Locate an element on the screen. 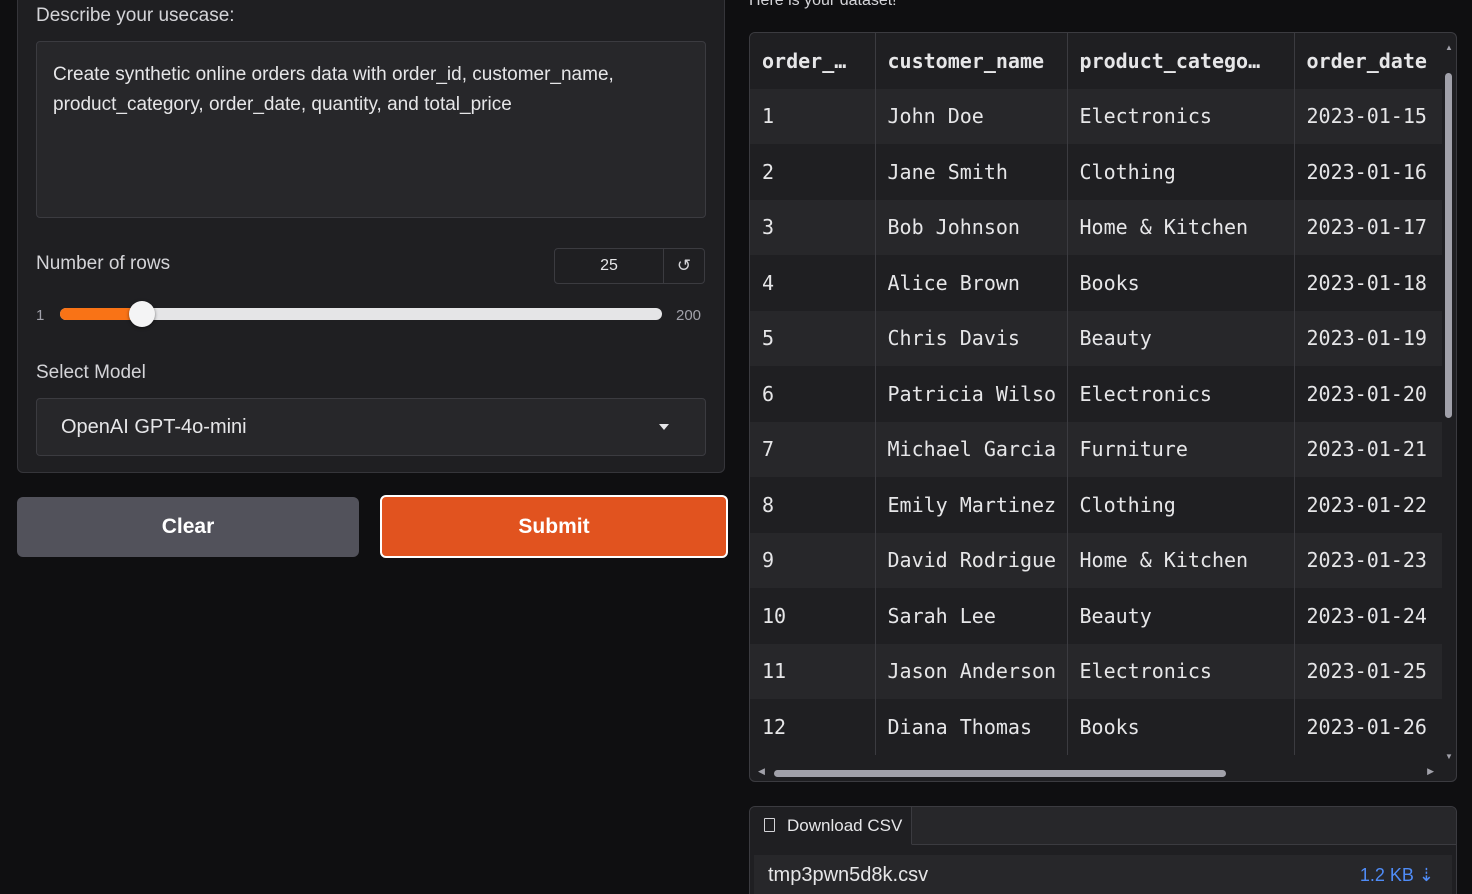  horizontal-scrollbar: ◀ ▶ is located at coordinates (1096, 772).